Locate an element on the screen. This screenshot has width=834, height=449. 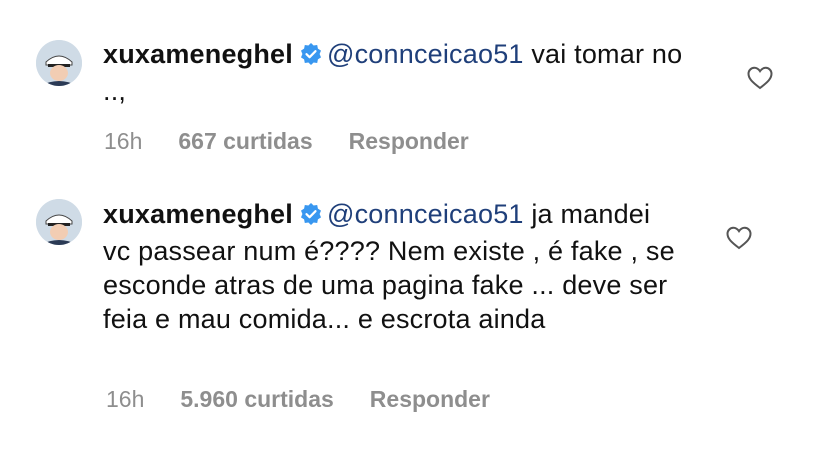
comment-meta: 16h 5.960 curtidas Responder is located at coordinates (316, 399).